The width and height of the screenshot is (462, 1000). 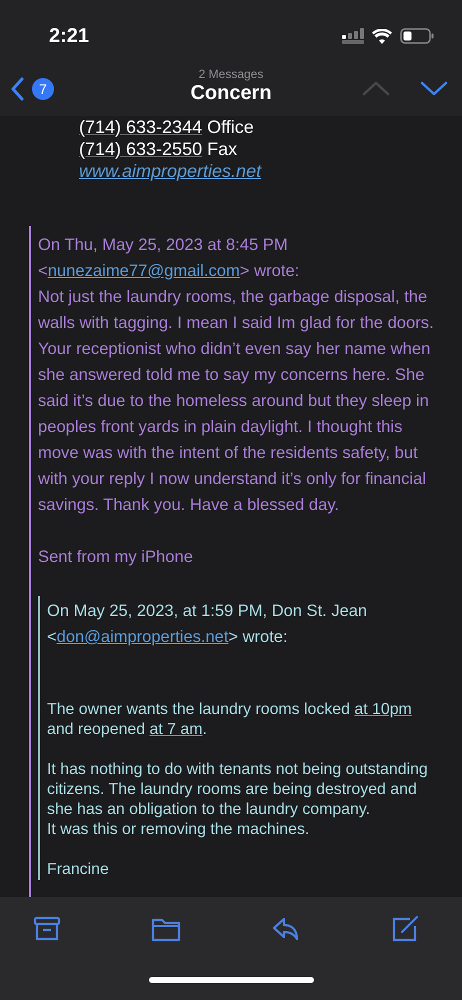 I want to click on subject-title: Concern, so click(x=231, y=93).